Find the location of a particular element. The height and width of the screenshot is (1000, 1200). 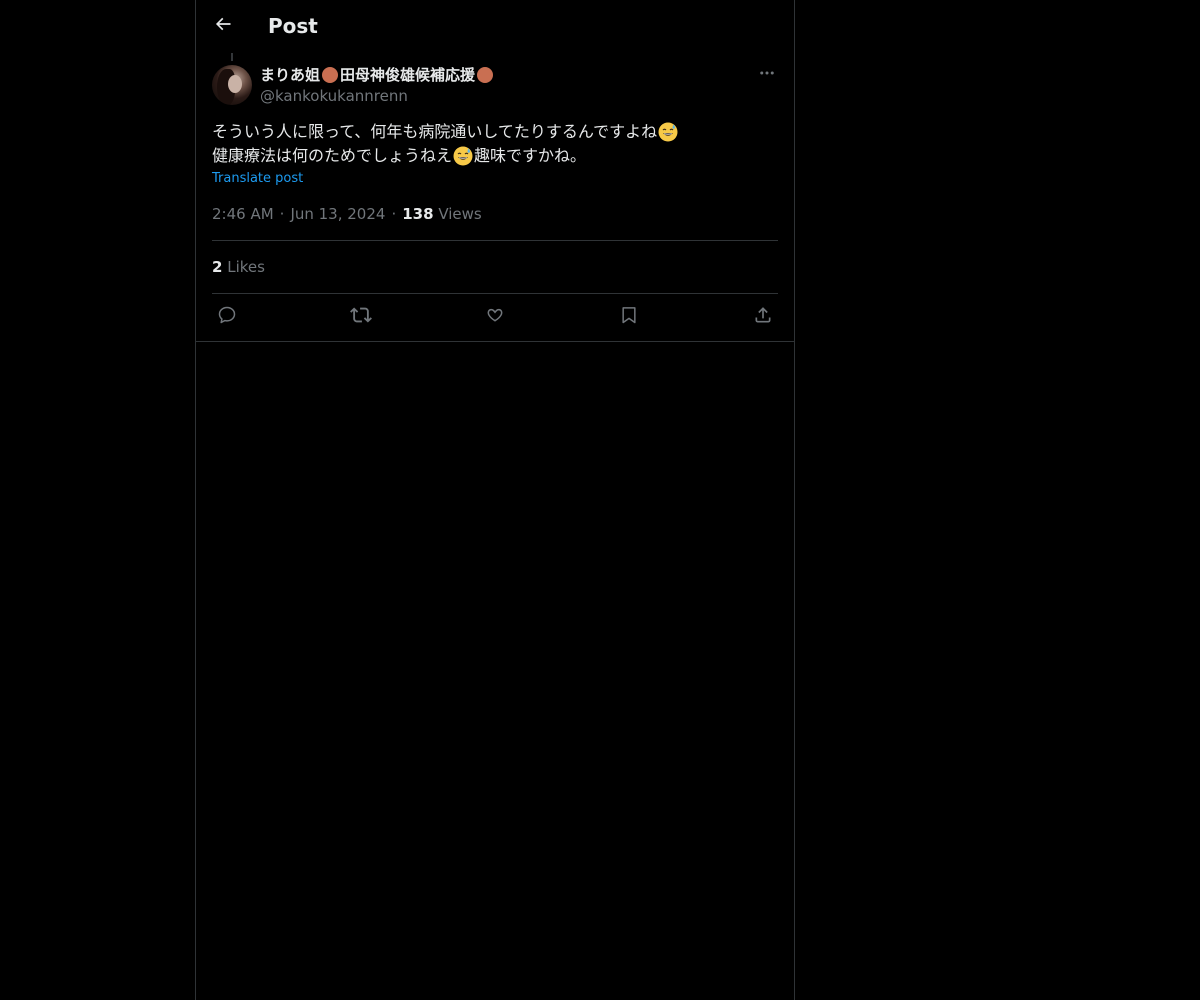

author-block: まりあ姐 田母神俊雄候補応援 @kankokukannrenn is located at coordinates (377, 85).